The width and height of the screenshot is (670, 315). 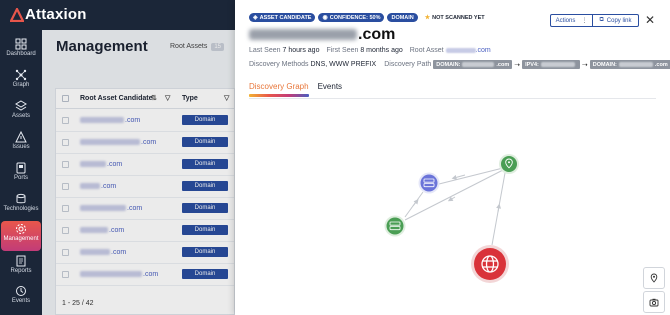 What do you see at coordinates (551, 64) in the screenshot?
I see `path-chip: IPV4:` at bounding box center [551, 64].